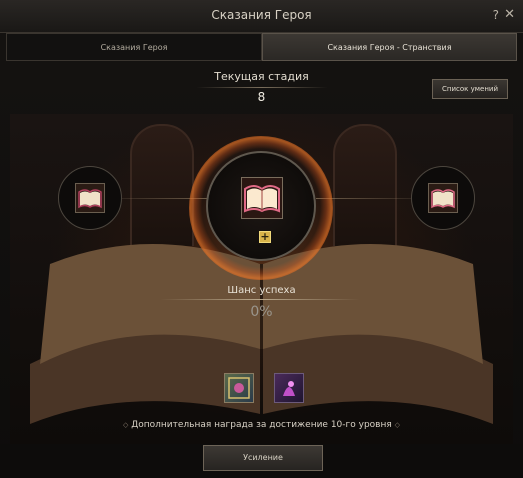 This screenshot has height=478, width=523. What do you see at coordinates (470, 89) in the screenshot?
I see `skills-list-button: Список умений` at bounding box center [470, 89].